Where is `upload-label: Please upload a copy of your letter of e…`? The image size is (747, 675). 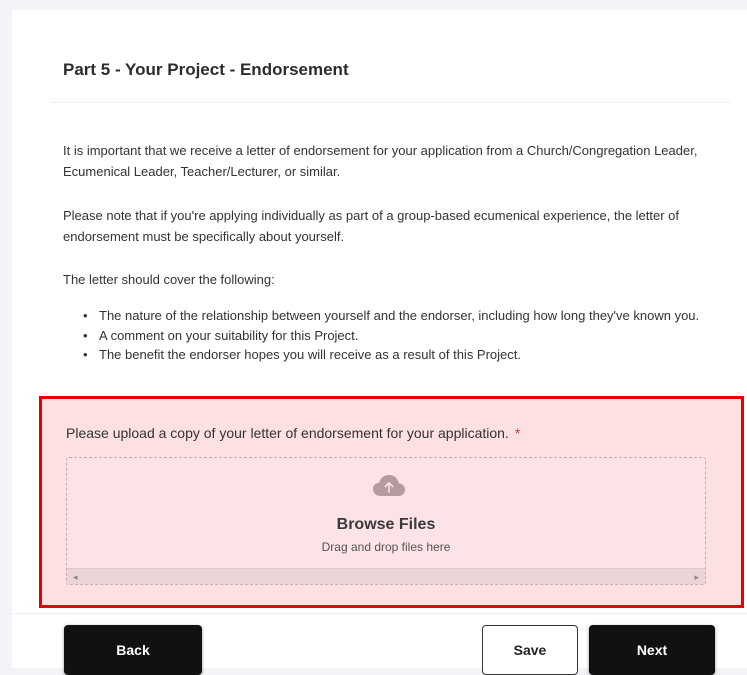
upload-label: Please upload a copy of your letter of e… is located at coordinates (293, 433).